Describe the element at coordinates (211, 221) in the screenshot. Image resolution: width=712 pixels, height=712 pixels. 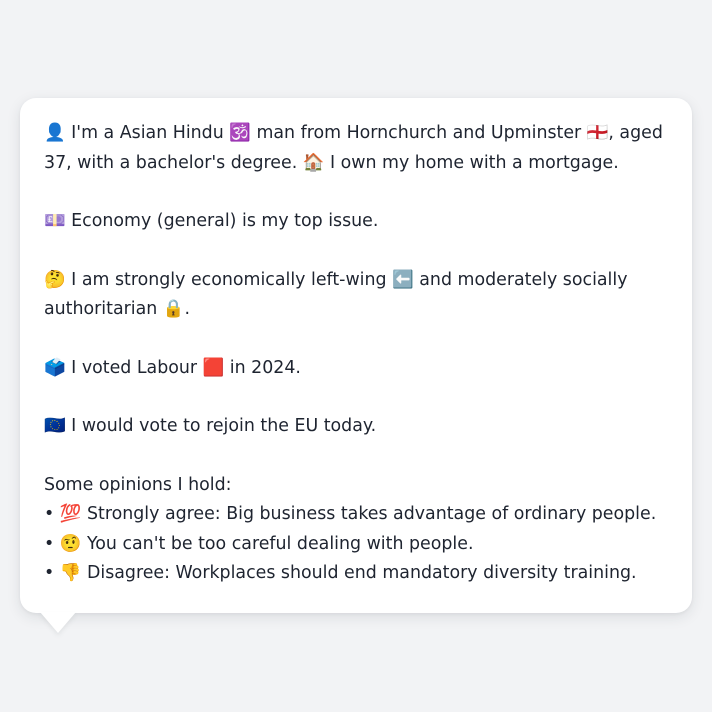
I see `top-issue-text: 💷 Economy (general) is my top issue.` at that location.